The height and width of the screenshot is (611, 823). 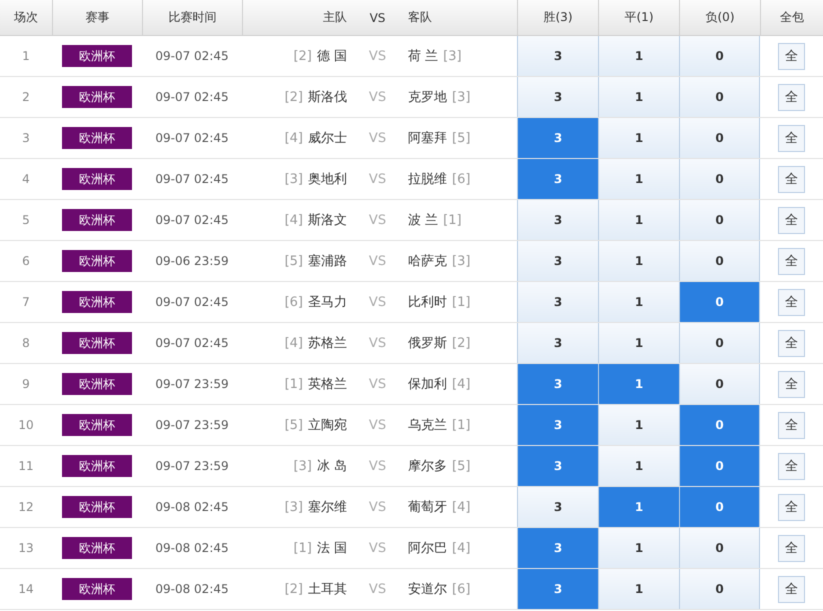 What do you see at coordinates (327, 179) in the screenshot?
I see `home-team: 奥地利` at bounding box center [327, 179].